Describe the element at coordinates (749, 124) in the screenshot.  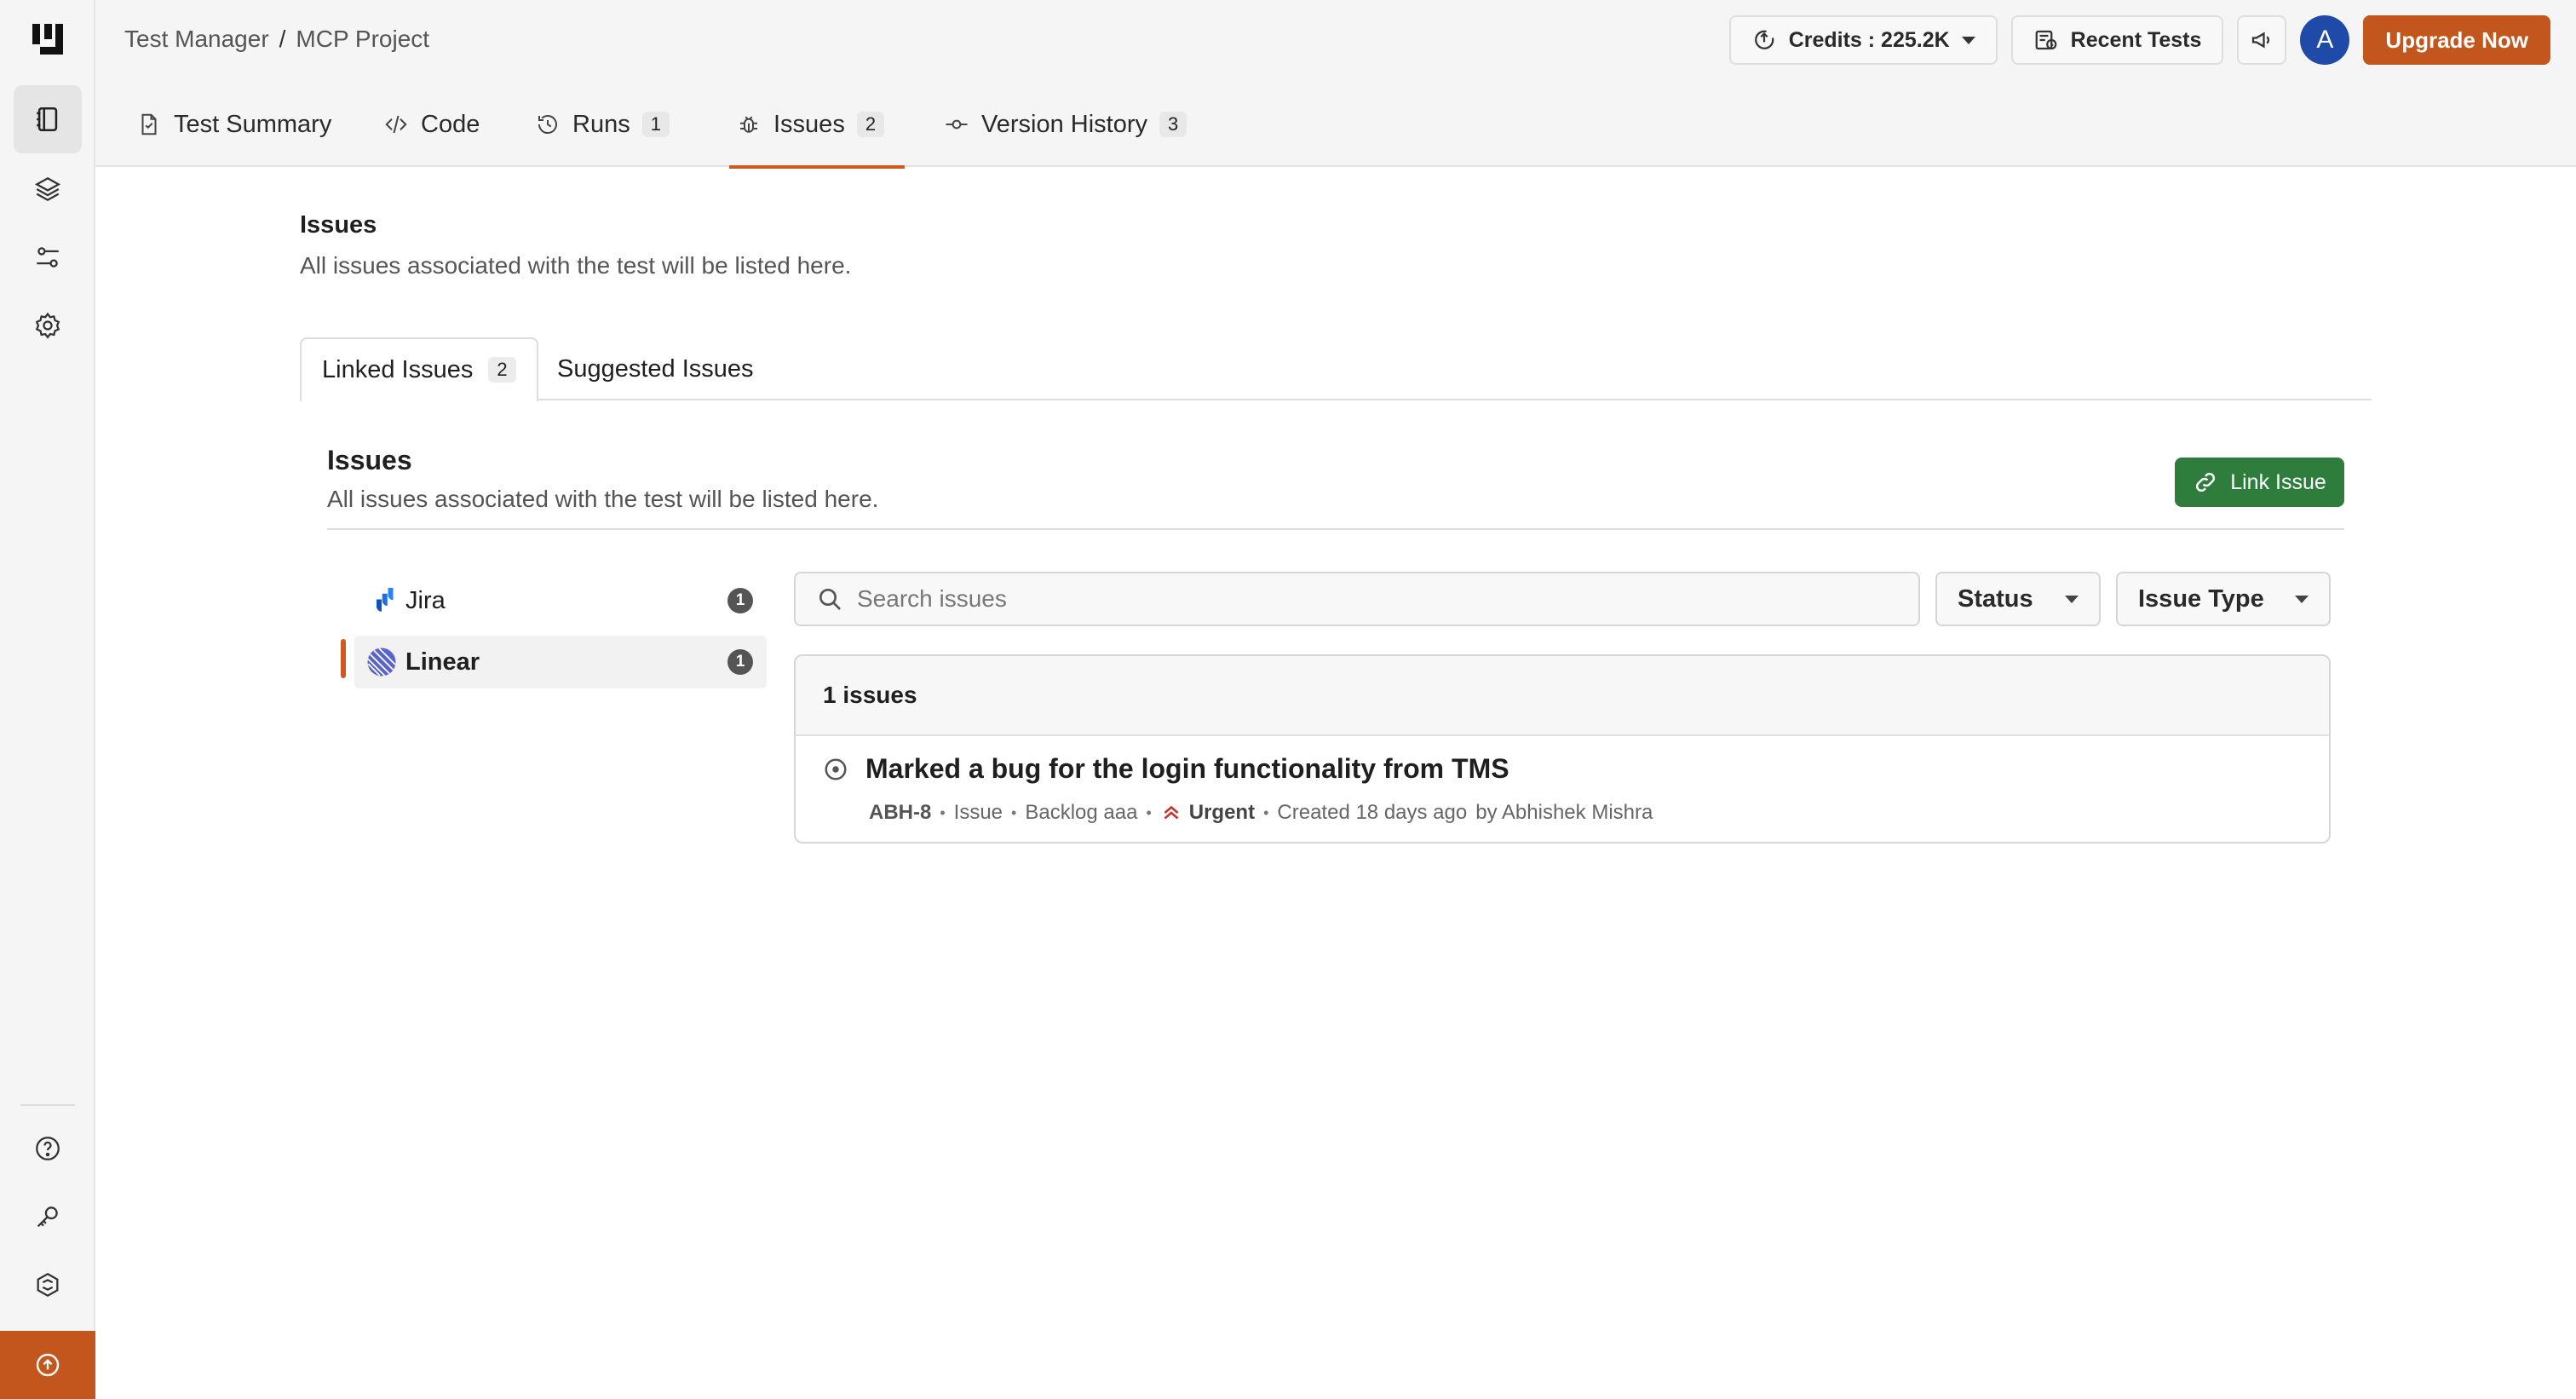
I see `bug-icon` at that location.